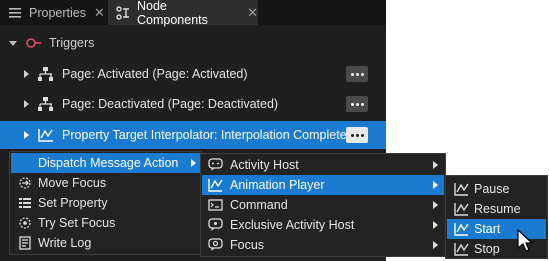  I want to click on node-components-icon, so click(123, 12).